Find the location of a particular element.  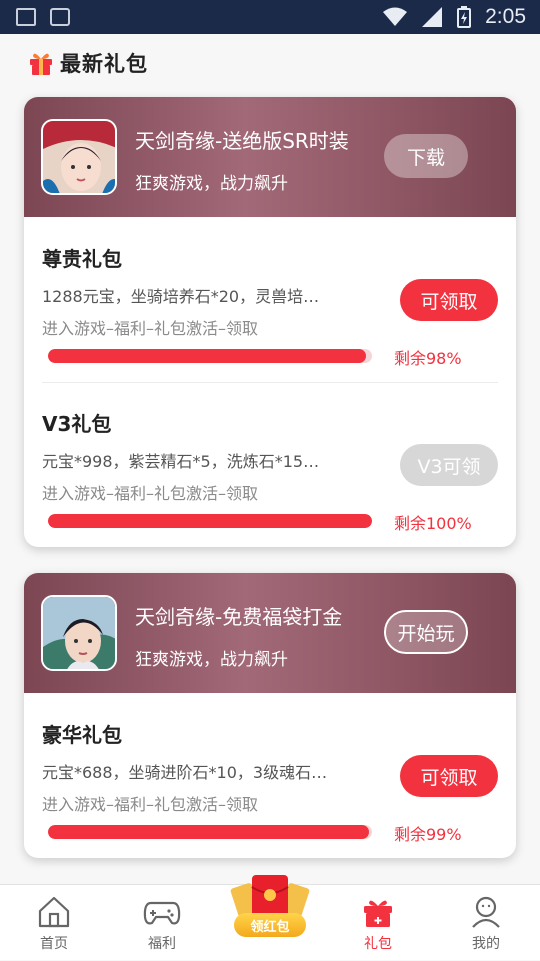

game-title: 天剑奇缘-送绝版SR时装 is located at coordinates (242, 141).